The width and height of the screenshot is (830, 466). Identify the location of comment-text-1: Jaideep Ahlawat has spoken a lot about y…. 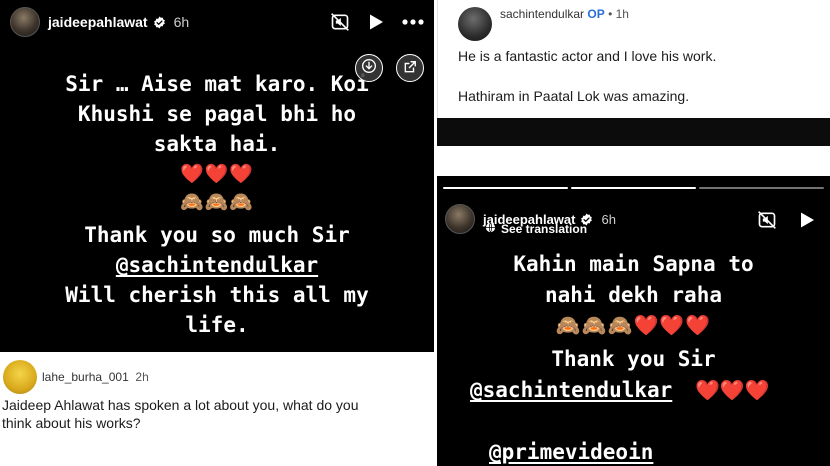
(180, 405).